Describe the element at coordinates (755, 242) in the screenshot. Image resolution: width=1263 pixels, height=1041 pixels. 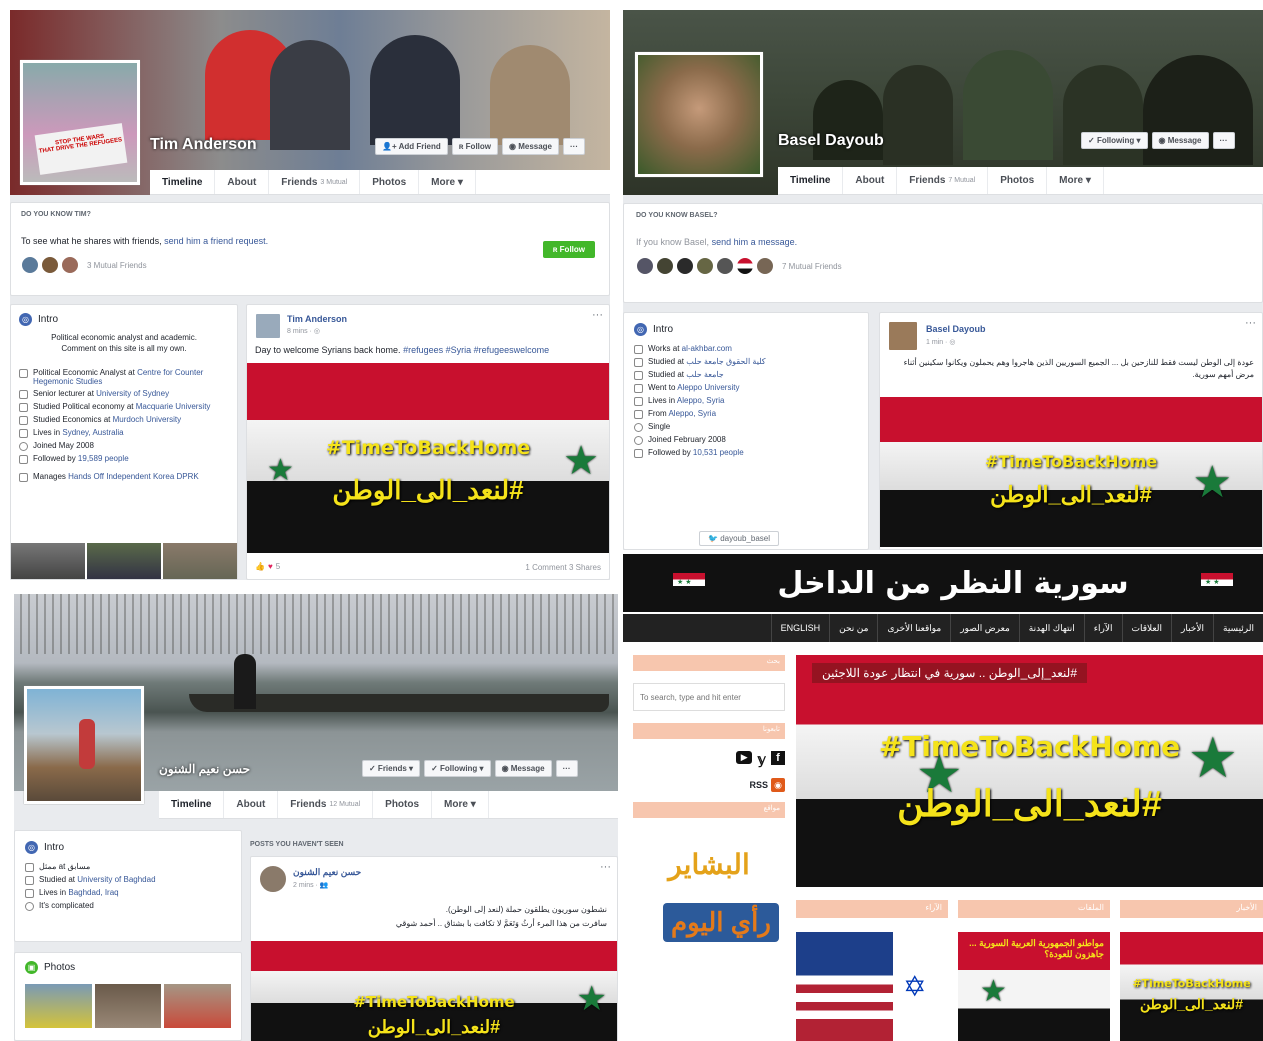
I see `send-message-link: send him a message.` at that location.